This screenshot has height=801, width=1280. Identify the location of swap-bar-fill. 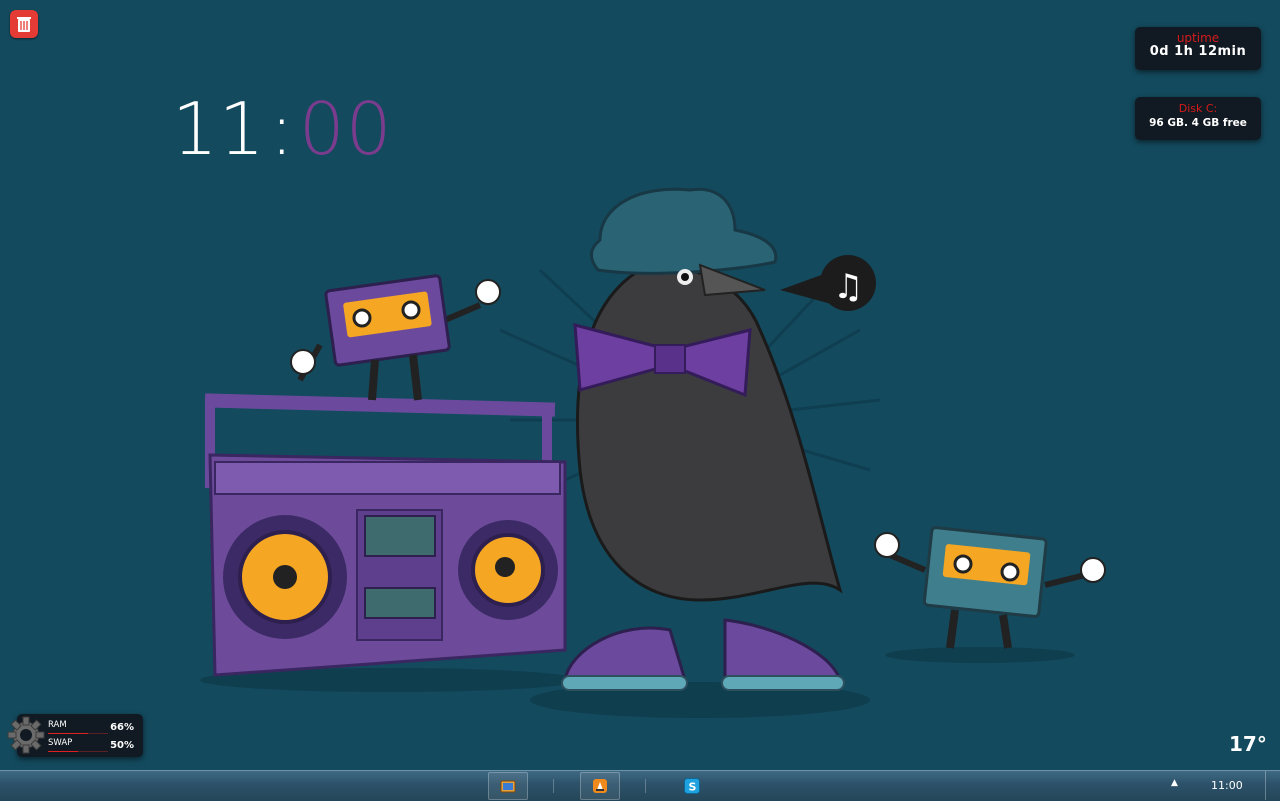
(63, 751).